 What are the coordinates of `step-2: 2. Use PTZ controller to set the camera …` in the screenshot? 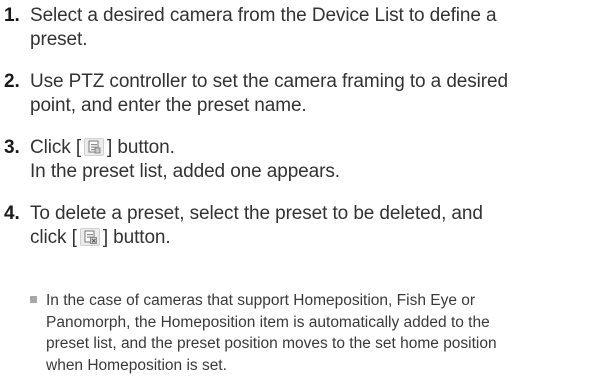 It's located at (302, 94).